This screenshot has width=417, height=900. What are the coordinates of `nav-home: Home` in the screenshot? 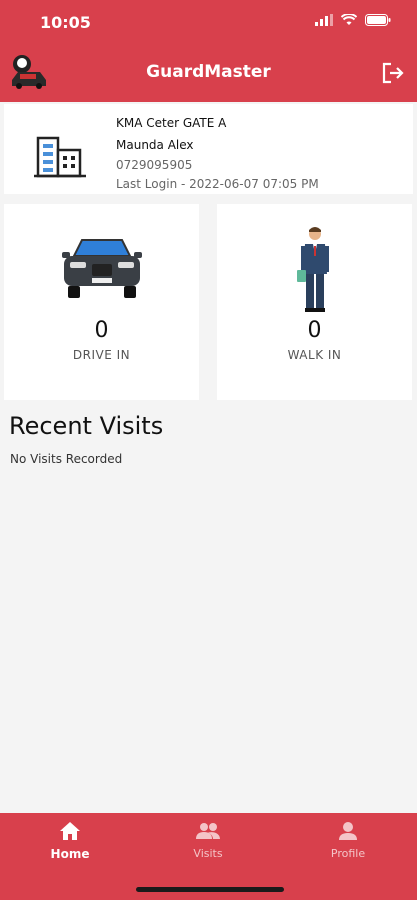 It's located at (70, 841).